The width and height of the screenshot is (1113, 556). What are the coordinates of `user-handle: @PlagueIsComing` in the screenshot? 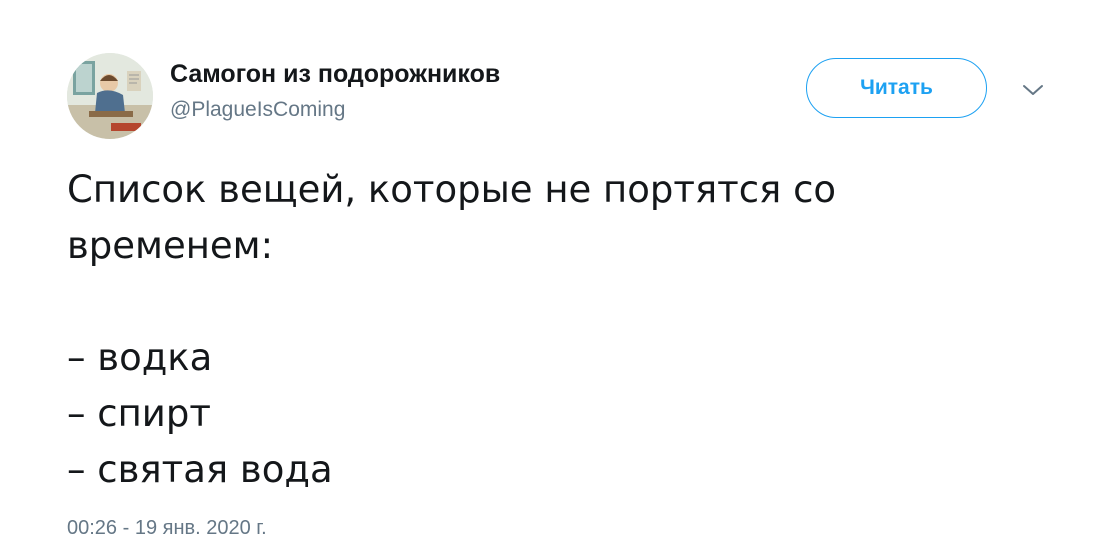 It's located at (257, 110).